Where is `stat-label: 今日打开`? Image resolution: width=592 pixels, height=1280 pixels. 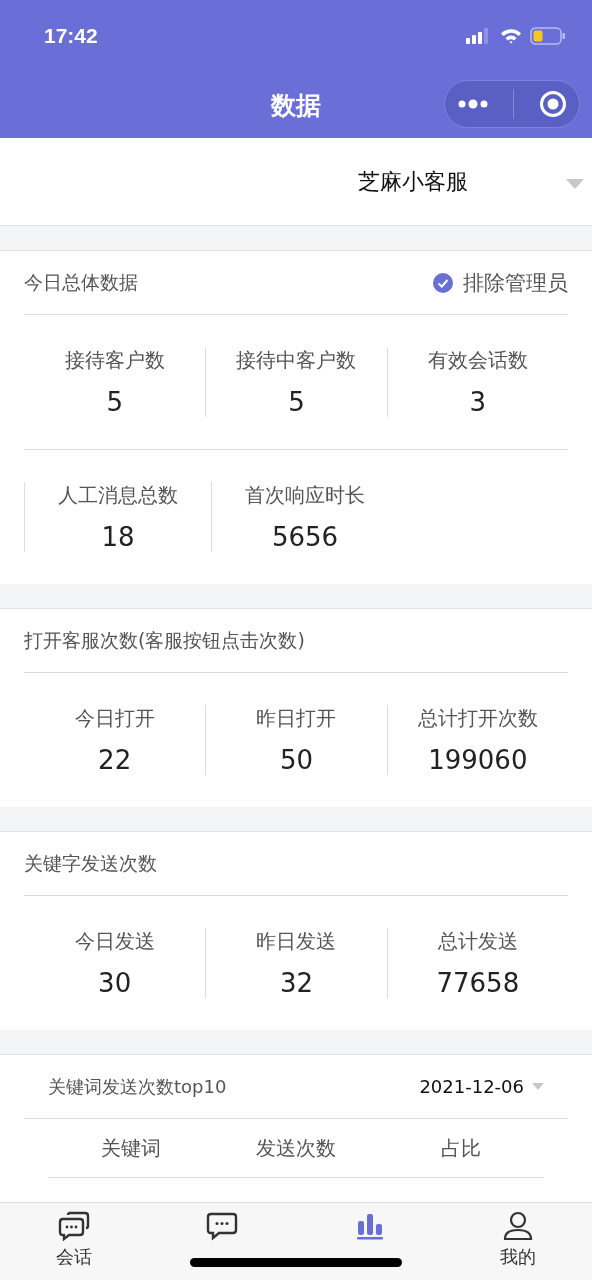 stat-label: 今日打开 is located at coordinates (114, 718).